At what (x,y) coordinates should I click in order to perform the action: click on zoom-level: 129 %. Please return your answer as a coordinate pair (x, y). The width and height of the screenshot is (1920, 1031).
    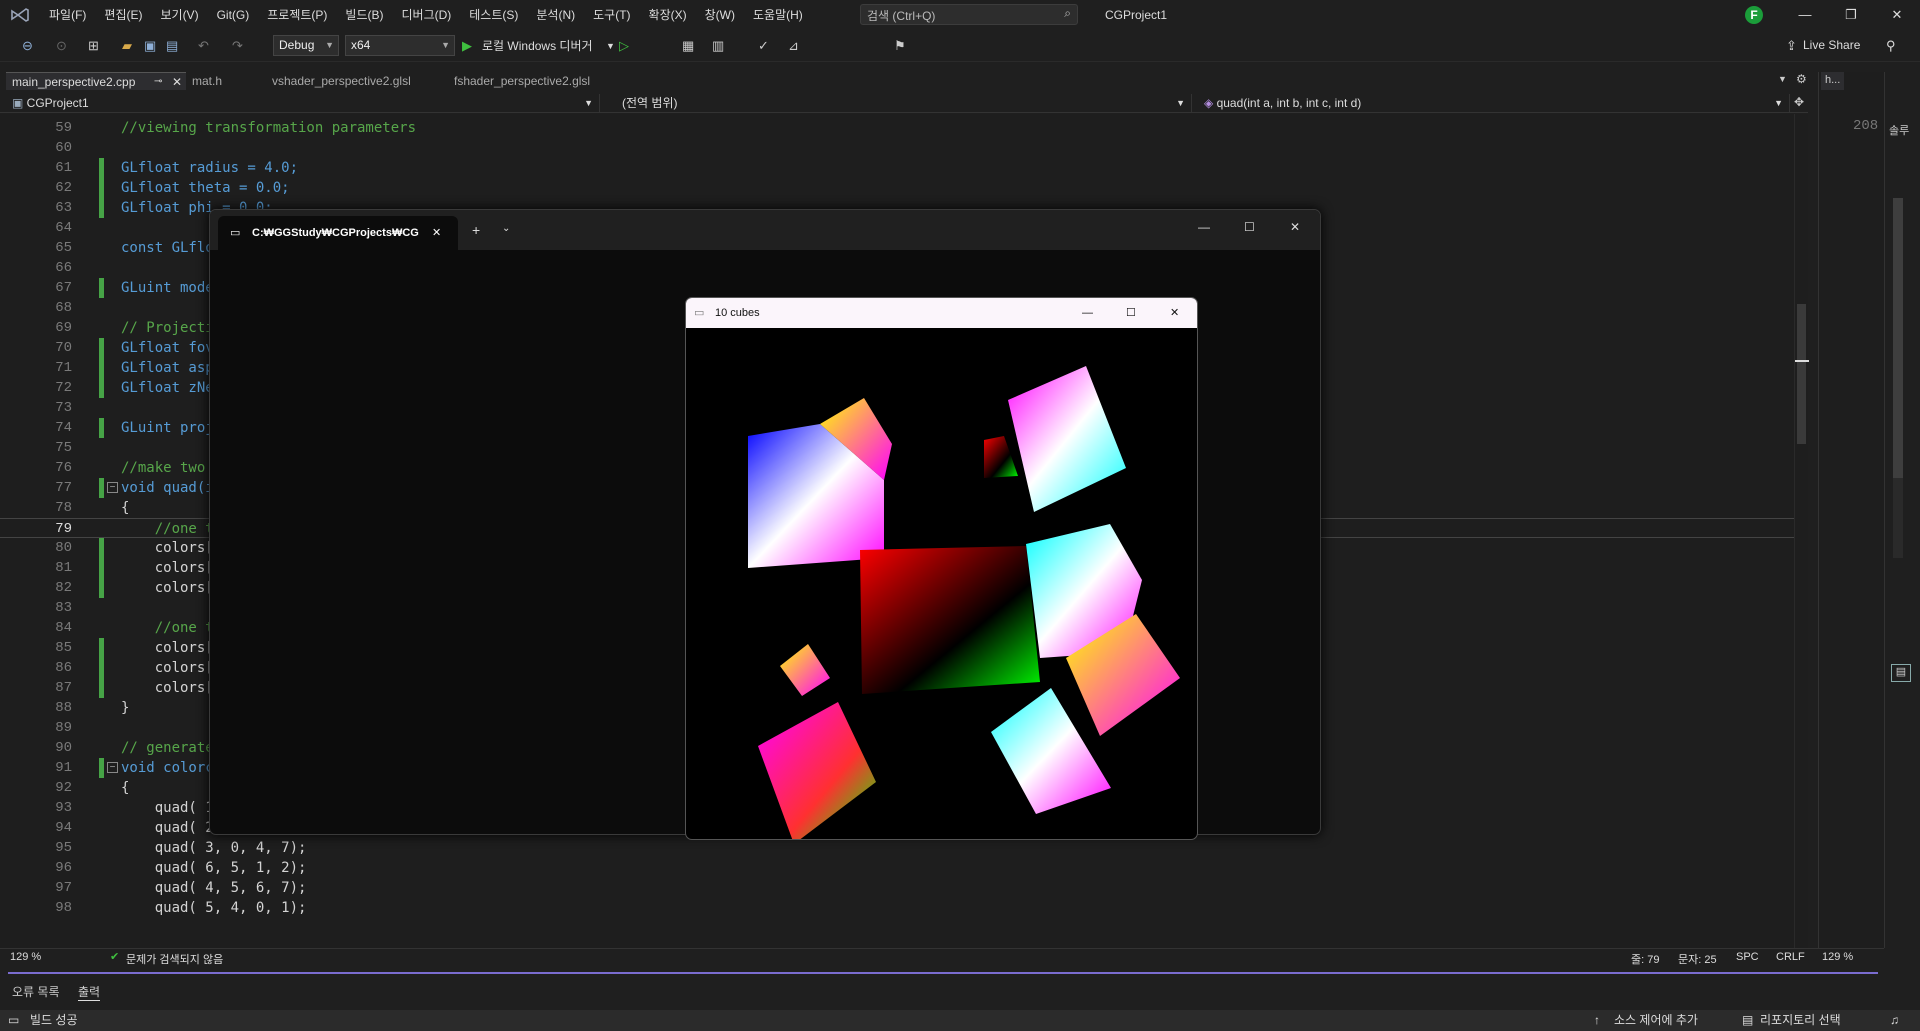
    Looking at the image, I should click on (25, 957).